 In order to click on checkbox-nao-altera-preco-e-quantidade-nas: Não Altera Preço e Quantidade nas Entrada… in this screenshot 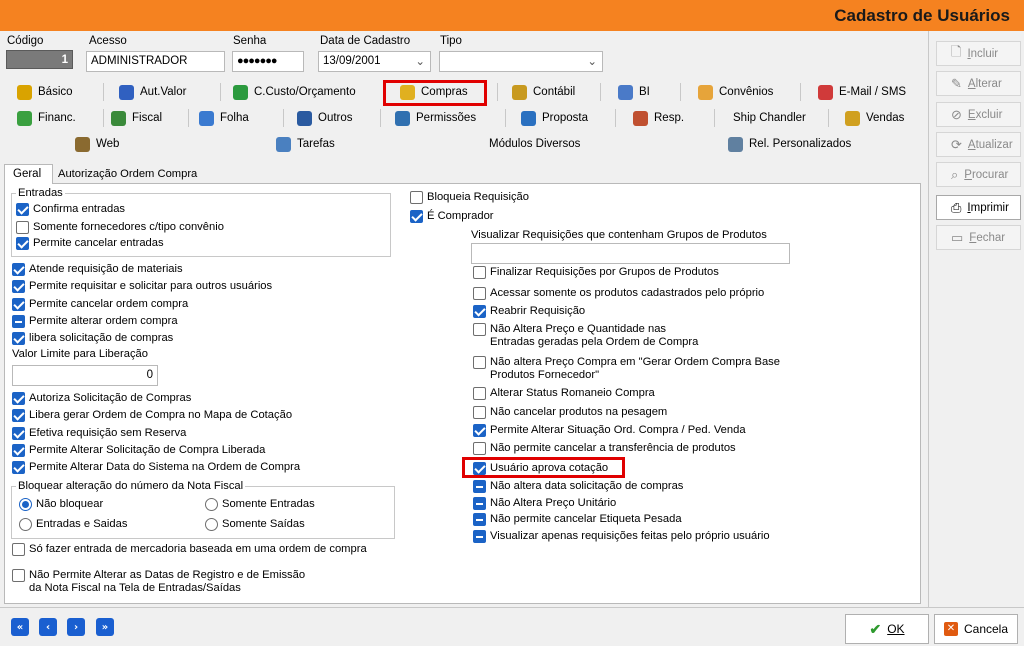, I will do `click(585, 336)`.